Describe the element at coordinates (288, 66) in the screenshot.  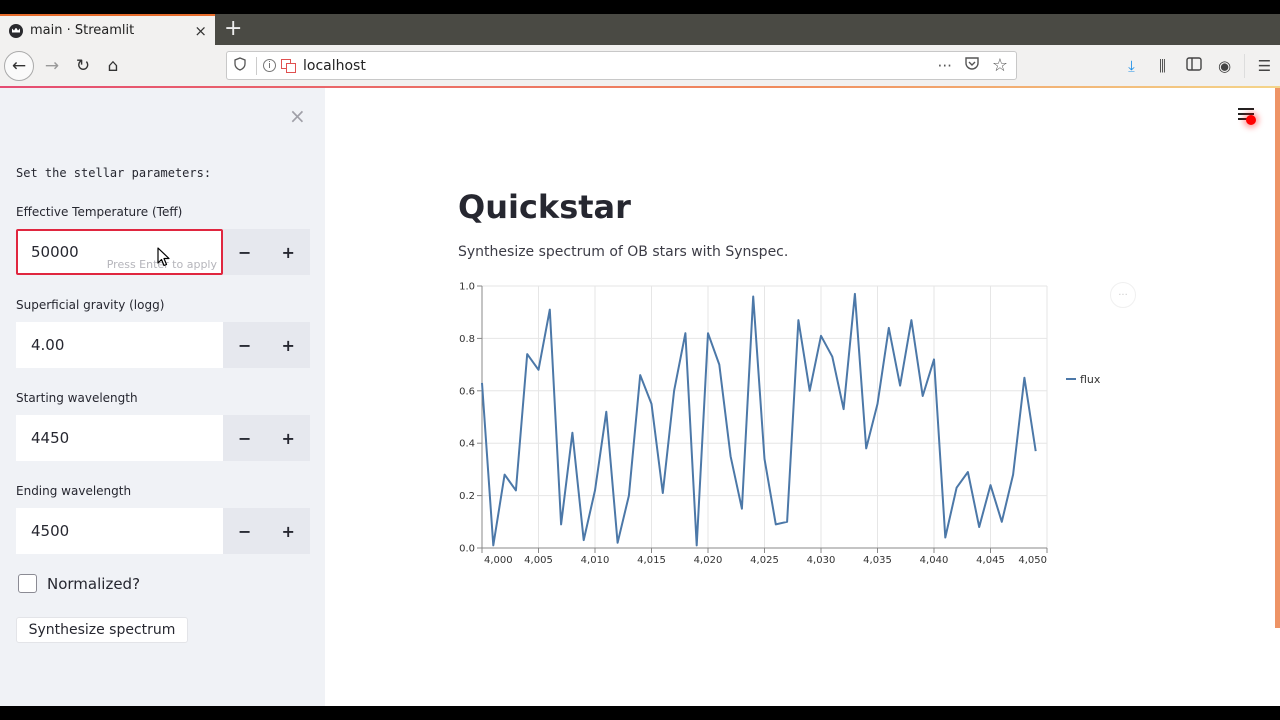
I see `permissions-icon` at that location.